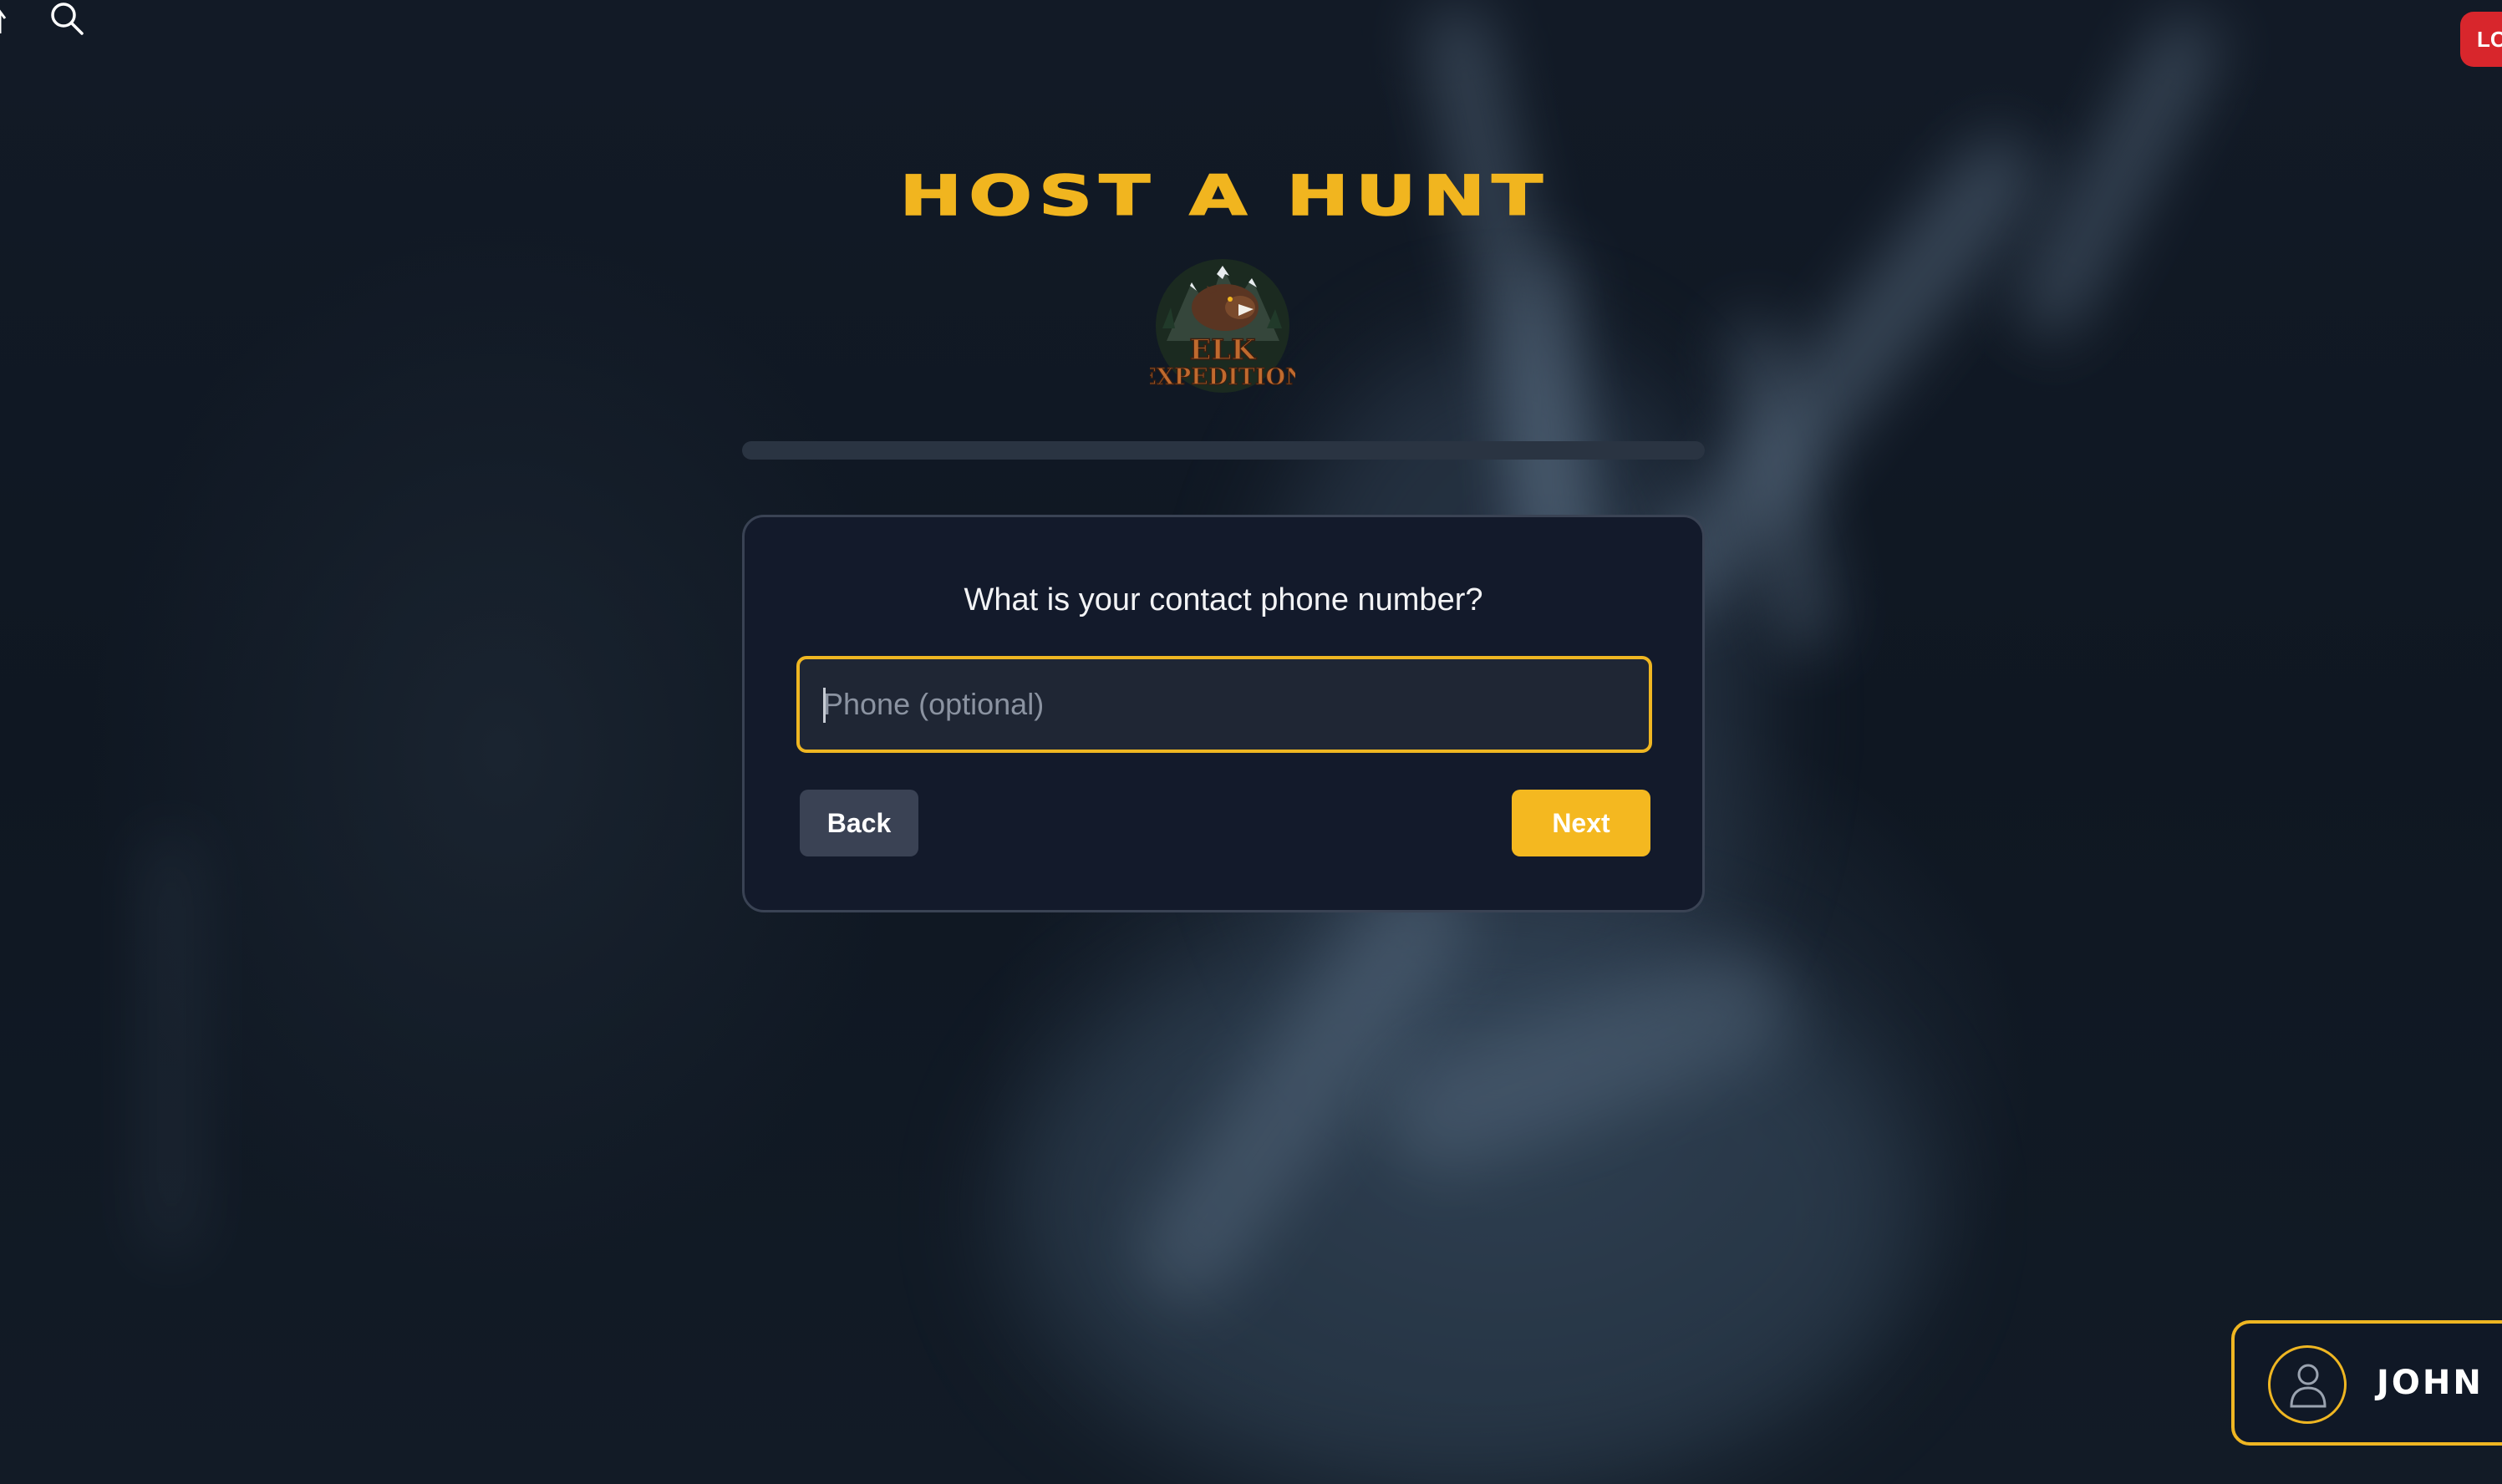  Describe the element at coordinates (67, 18) in the screenshot. I see `search-icon` at that location.